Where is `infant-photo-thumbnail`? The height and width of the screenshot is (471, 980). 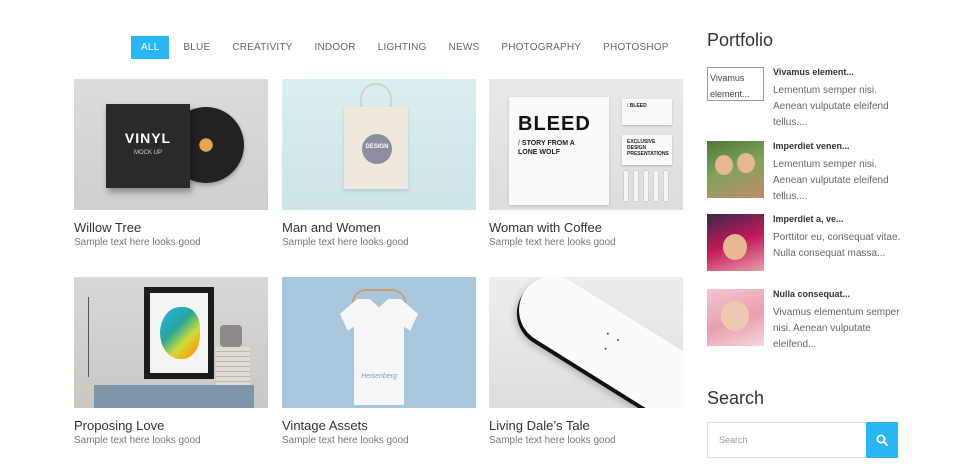 infant-photo-thumbnail is located at coordinates (735, 317).